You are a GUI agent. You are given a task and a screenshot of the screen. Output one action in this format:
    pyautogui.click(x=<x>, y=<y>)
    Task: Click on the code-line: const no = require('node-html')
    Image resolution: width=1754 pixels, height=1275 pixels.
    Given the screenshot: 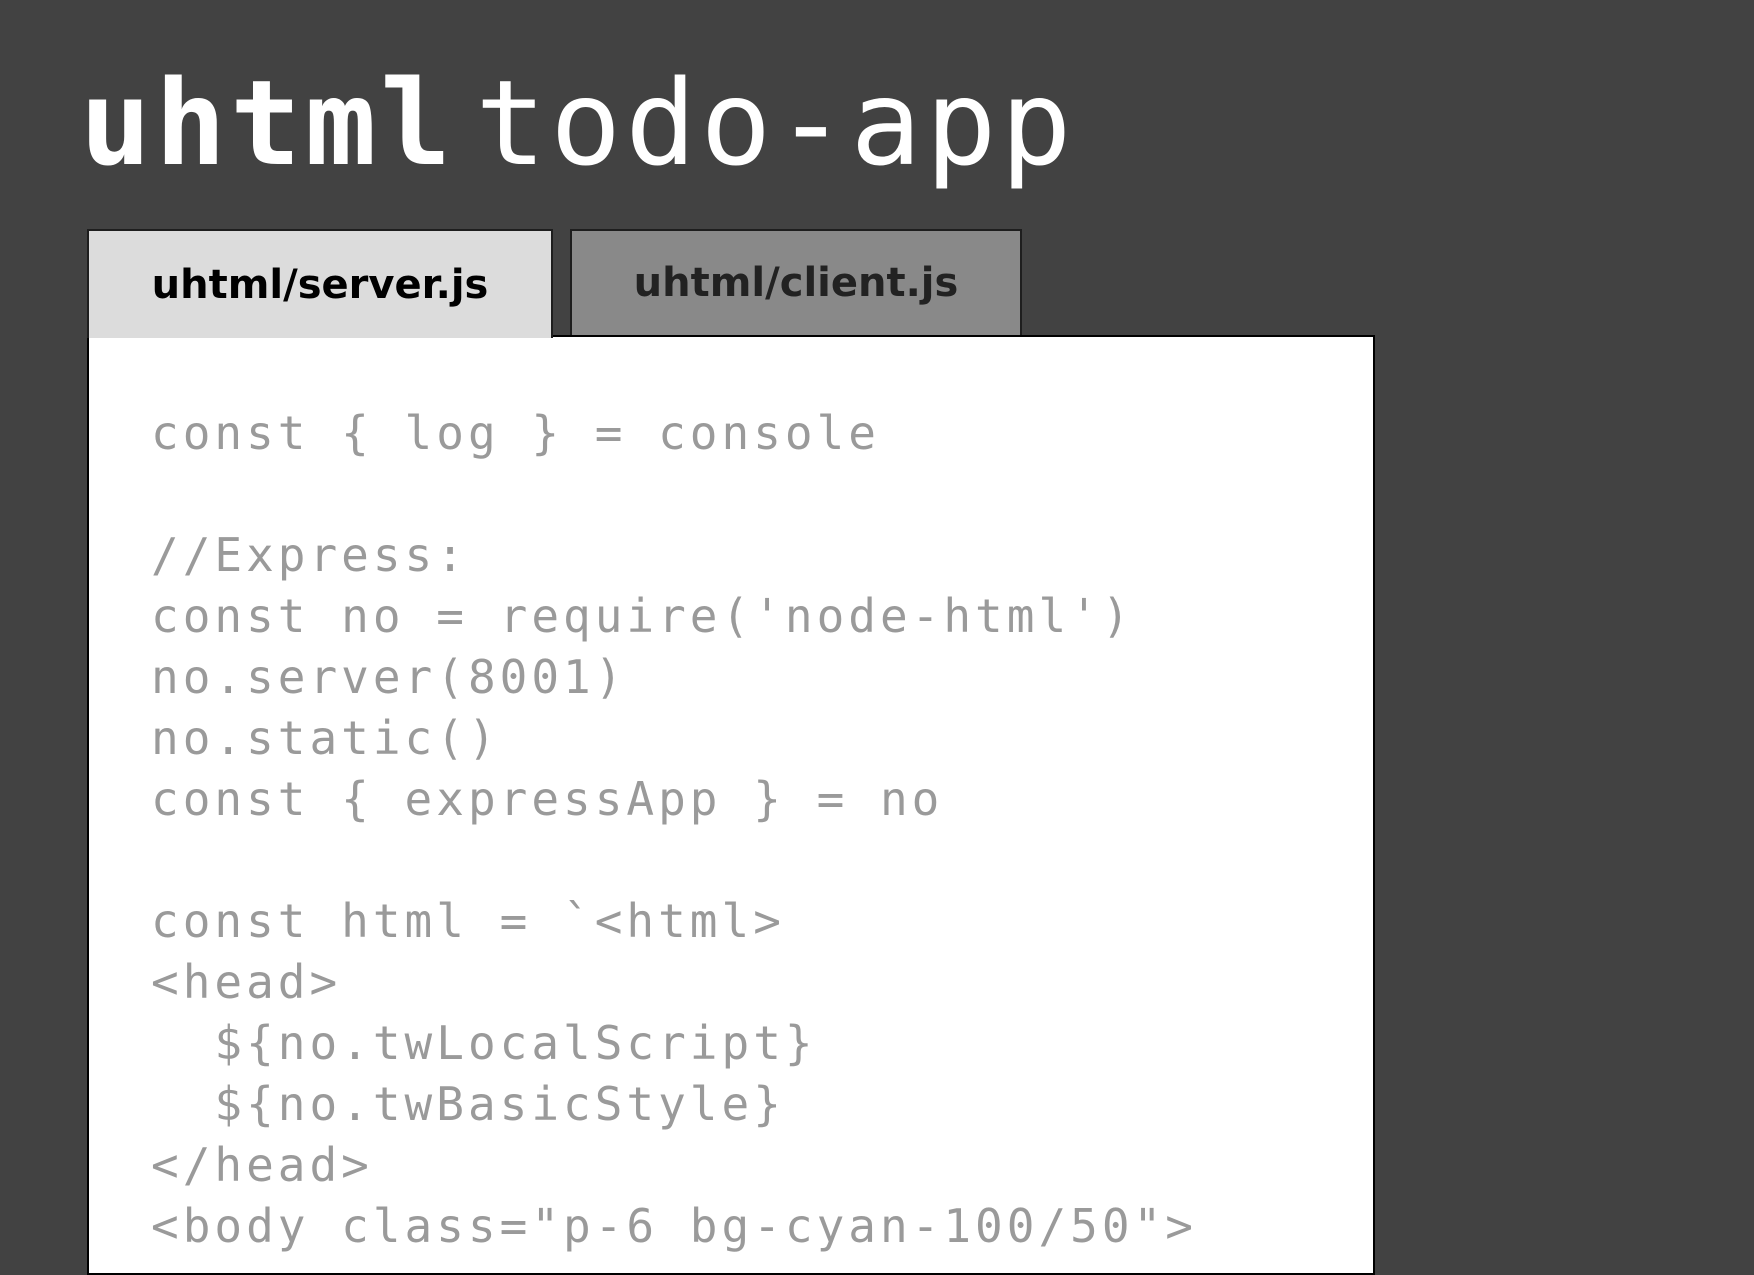 What is the action you would take?
    pyautogui.click(x=642, y=616)
    